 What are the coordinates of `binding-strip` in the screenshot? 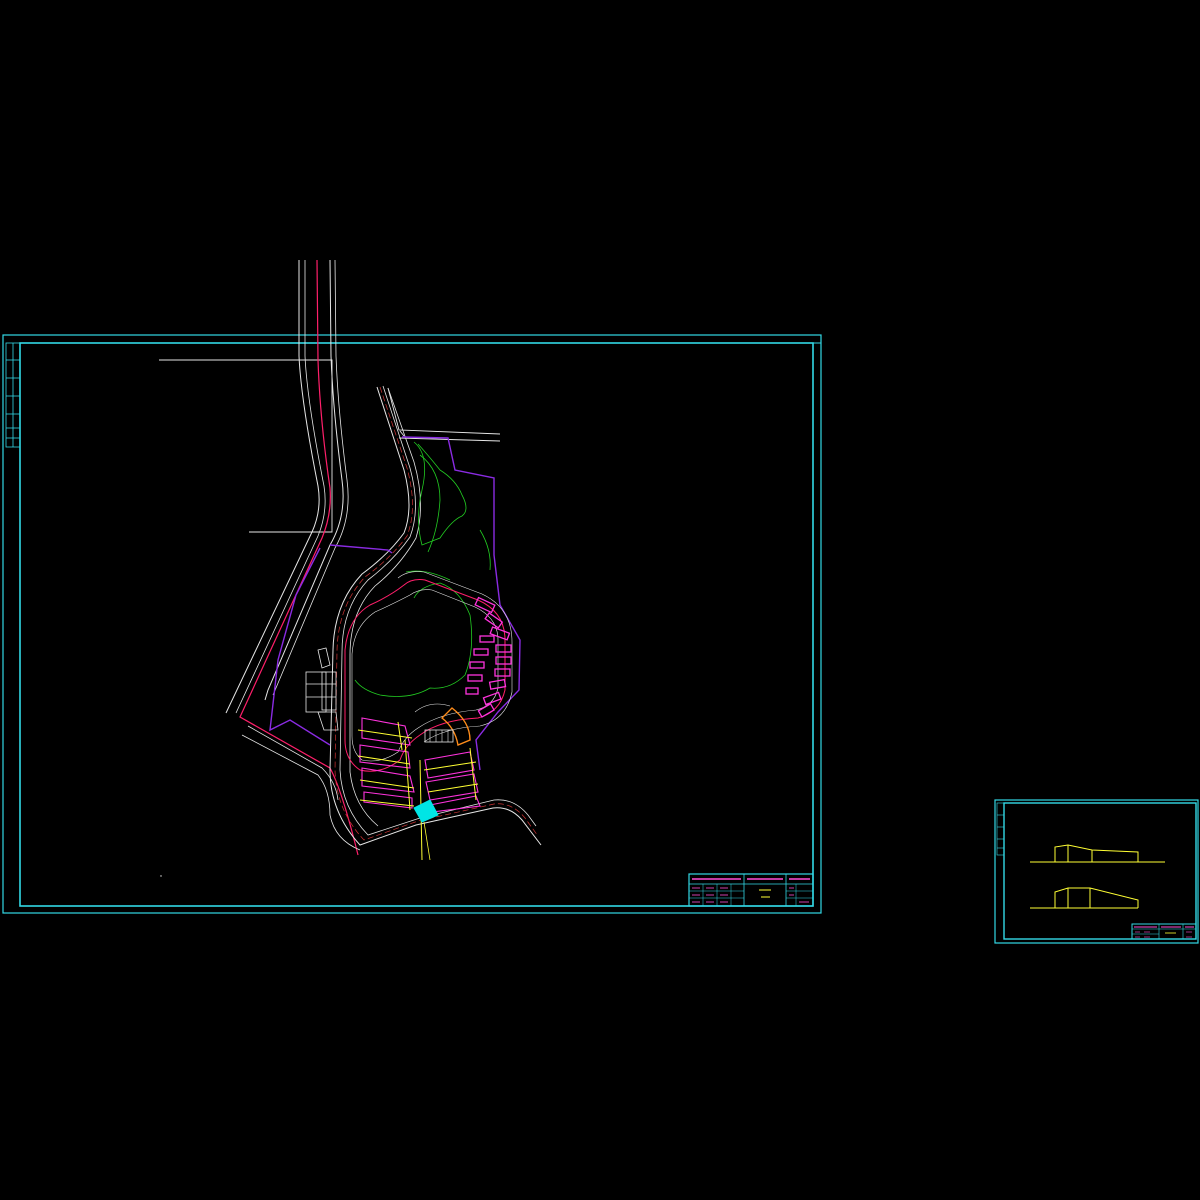 It's located at (13, 395).